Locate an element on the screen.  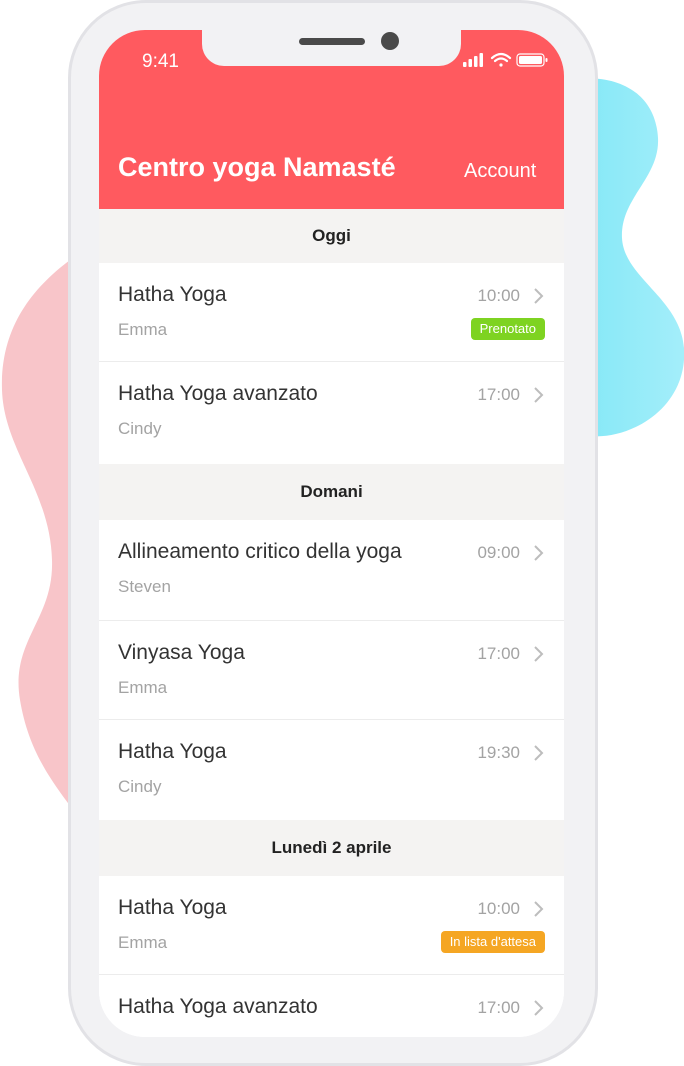
class-row: Vinyasa Yoga Emma 17:00 is located at coordinates (331, 670).